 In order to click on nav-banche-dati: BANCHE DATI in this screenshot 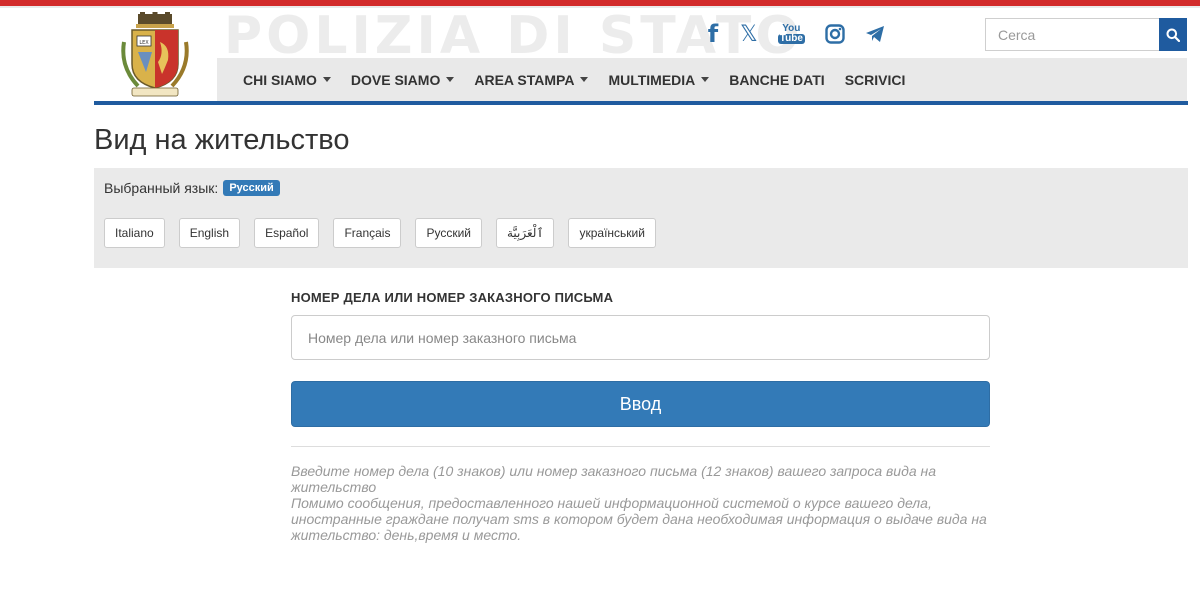, I will do `click(776, 80)`.